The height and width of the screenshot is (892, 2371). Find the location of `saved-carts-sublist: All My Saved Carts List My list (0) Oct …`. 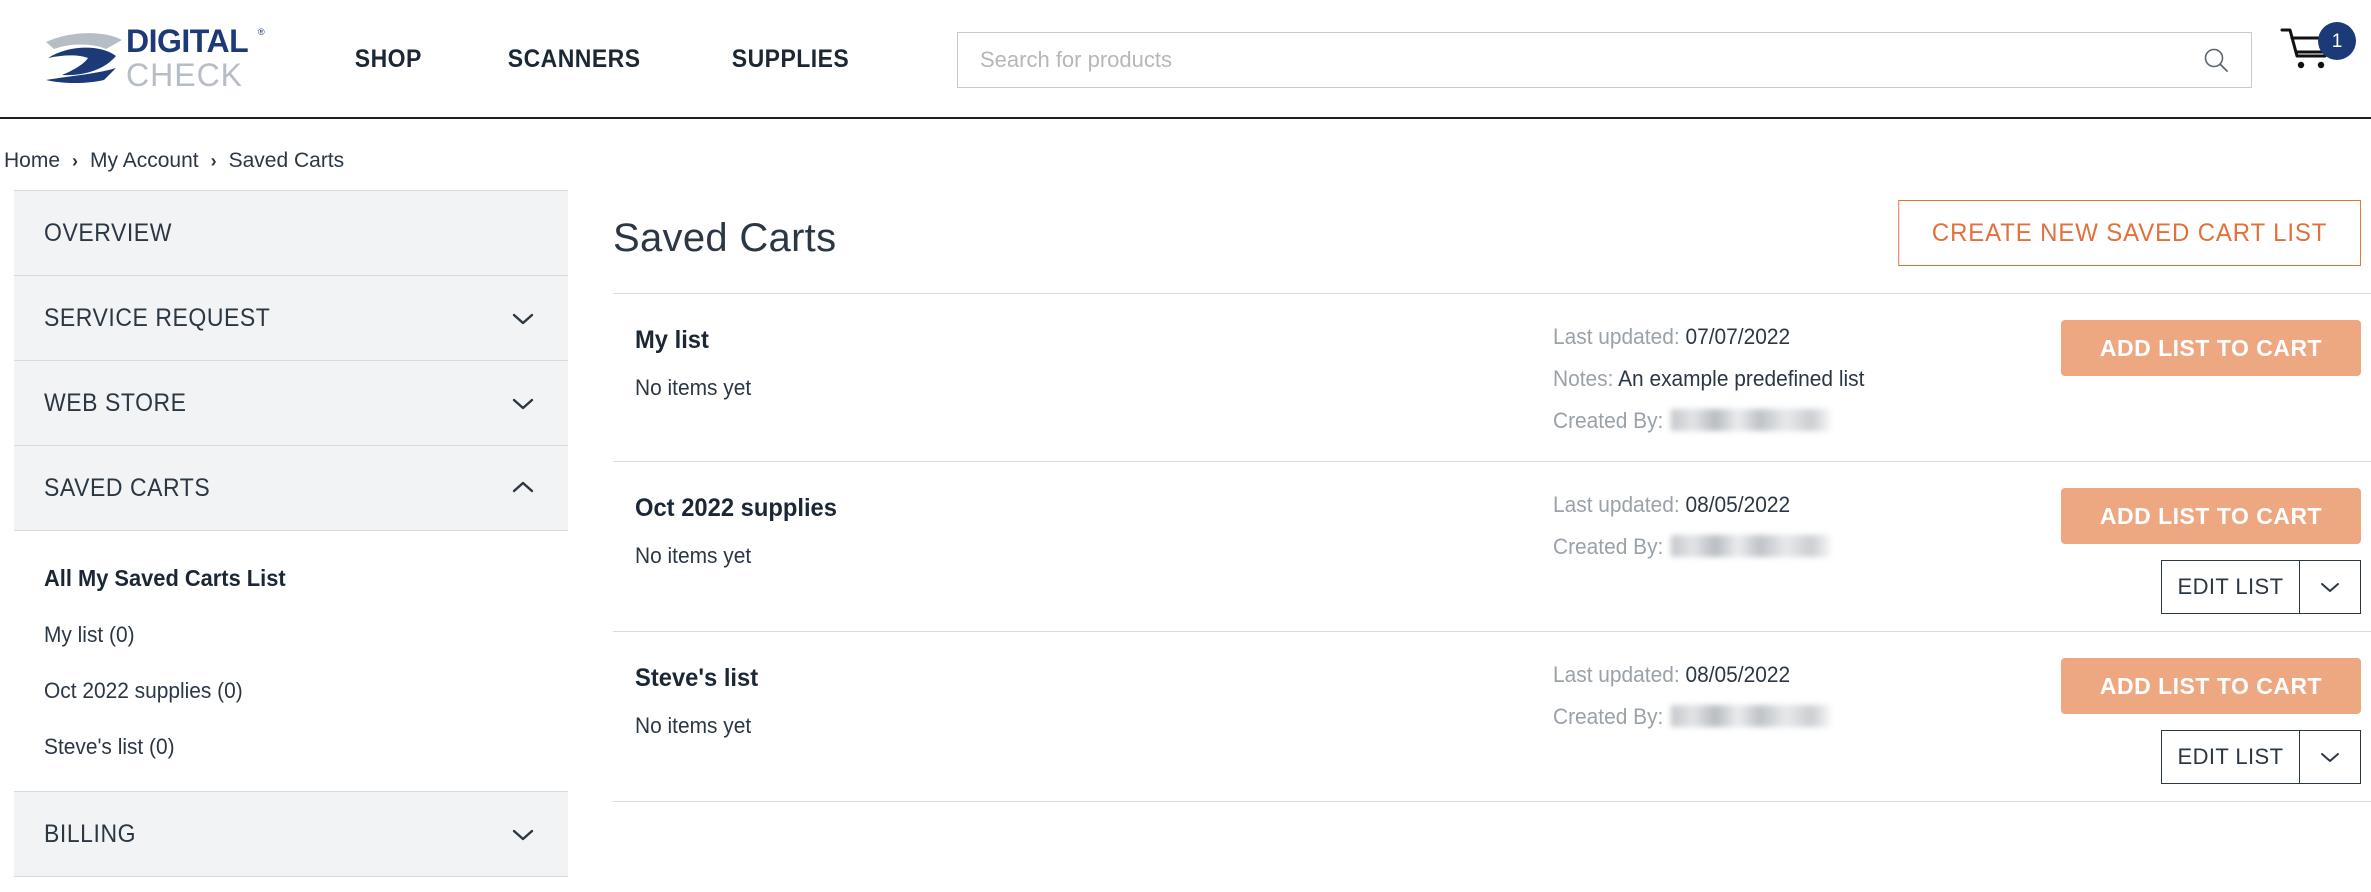

saved-carts-sublist: All My Saved Carts List My list (0) Oct … is located at coordinates (291, 661).